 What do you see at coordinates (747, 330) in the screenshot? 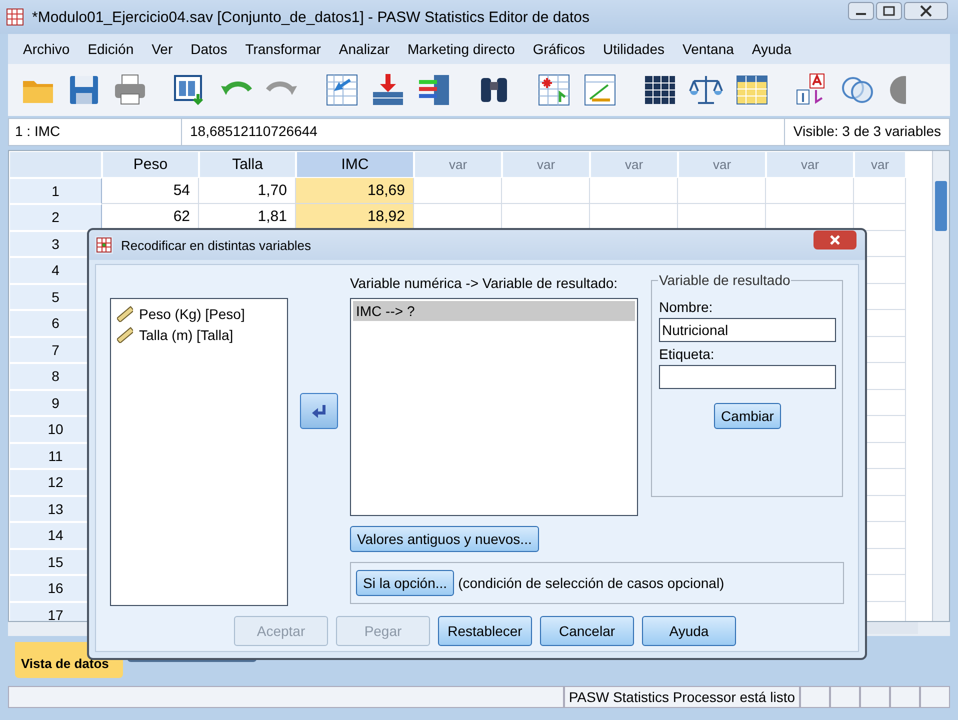
I see `name-field: Nutricional` at bounding box center [747, 330].